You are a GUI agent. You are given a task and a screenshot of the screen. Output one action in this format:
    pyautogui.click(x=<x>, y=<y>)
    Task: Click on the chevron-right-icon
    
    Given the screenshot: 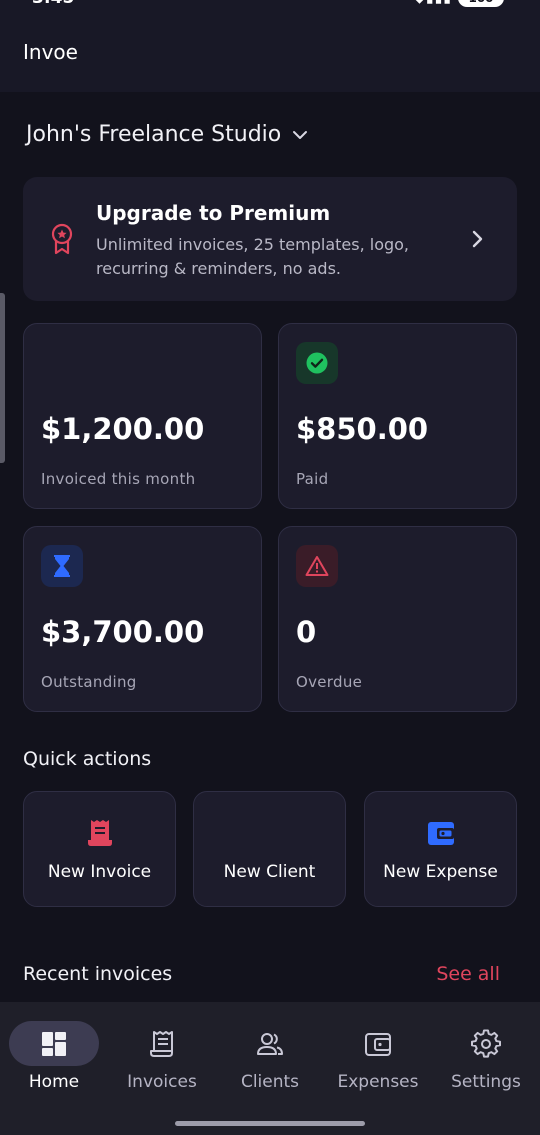 What is the action you would take?
    pyautogui.click(x=477, y=239)
    